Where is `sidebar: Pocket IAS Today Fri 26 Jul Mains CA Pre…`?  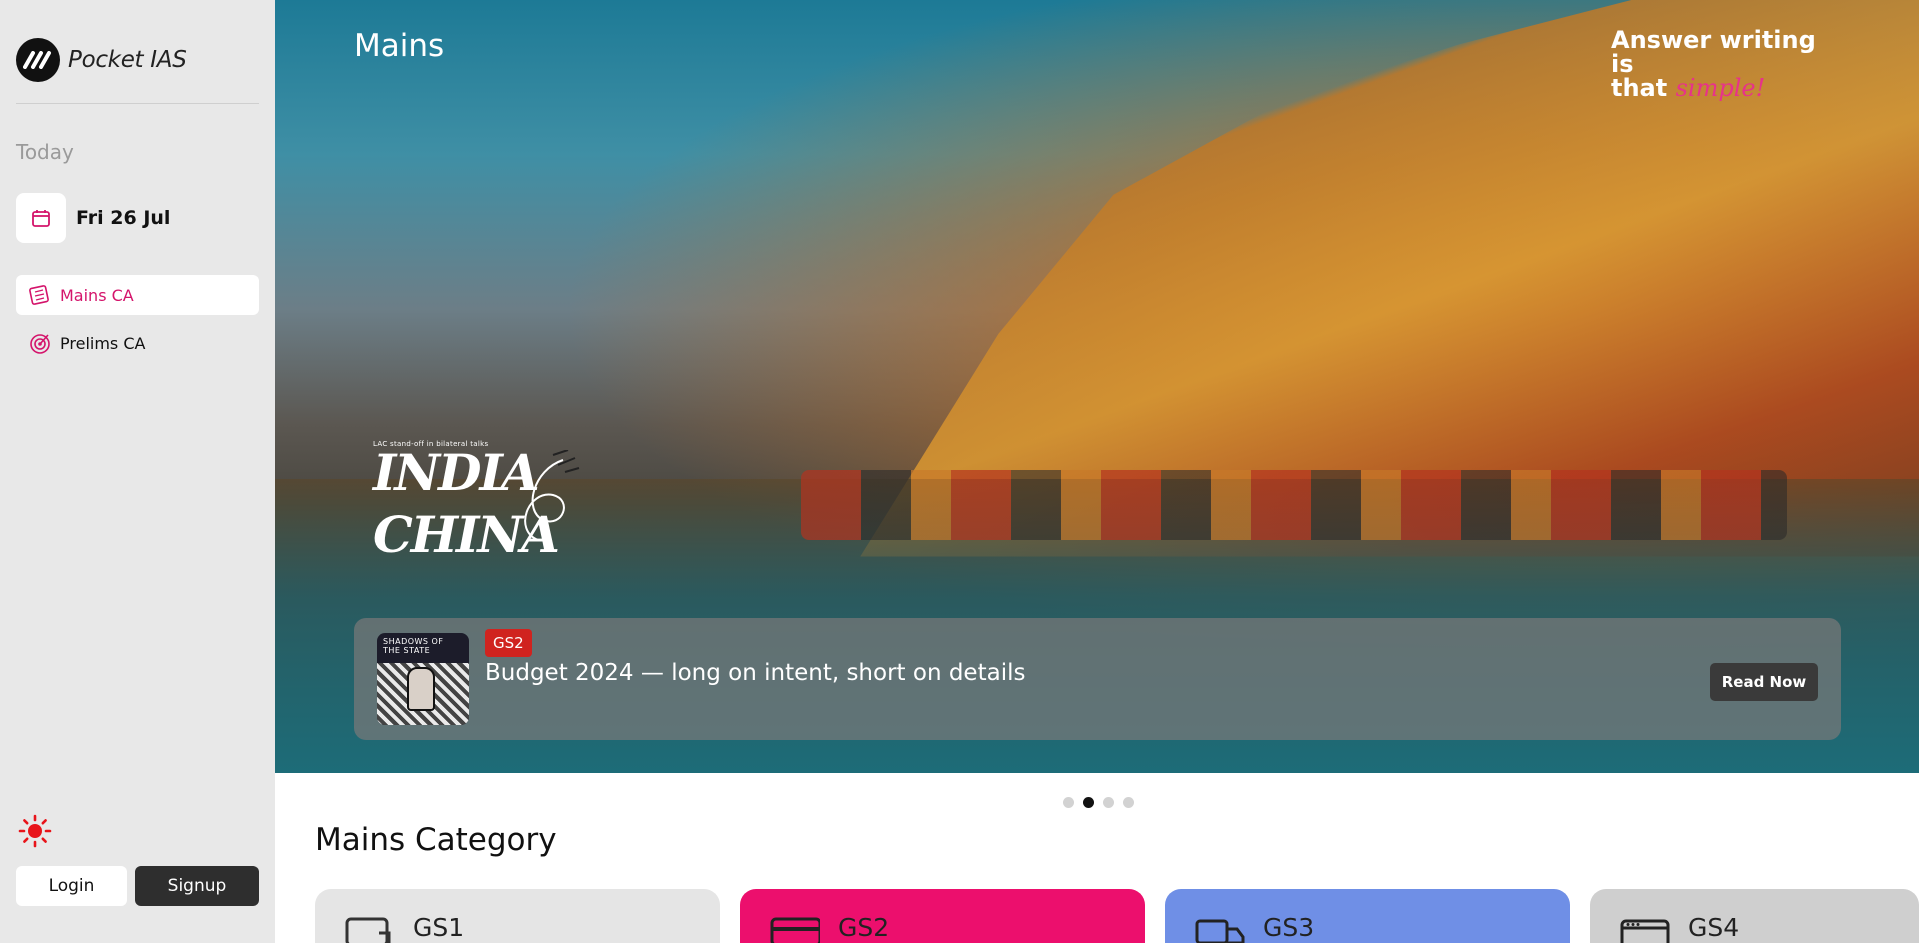 sidebar: Pocket IAS Today Fri 26 Jul Mains CA Pre… is located at coordinates (137, 471).